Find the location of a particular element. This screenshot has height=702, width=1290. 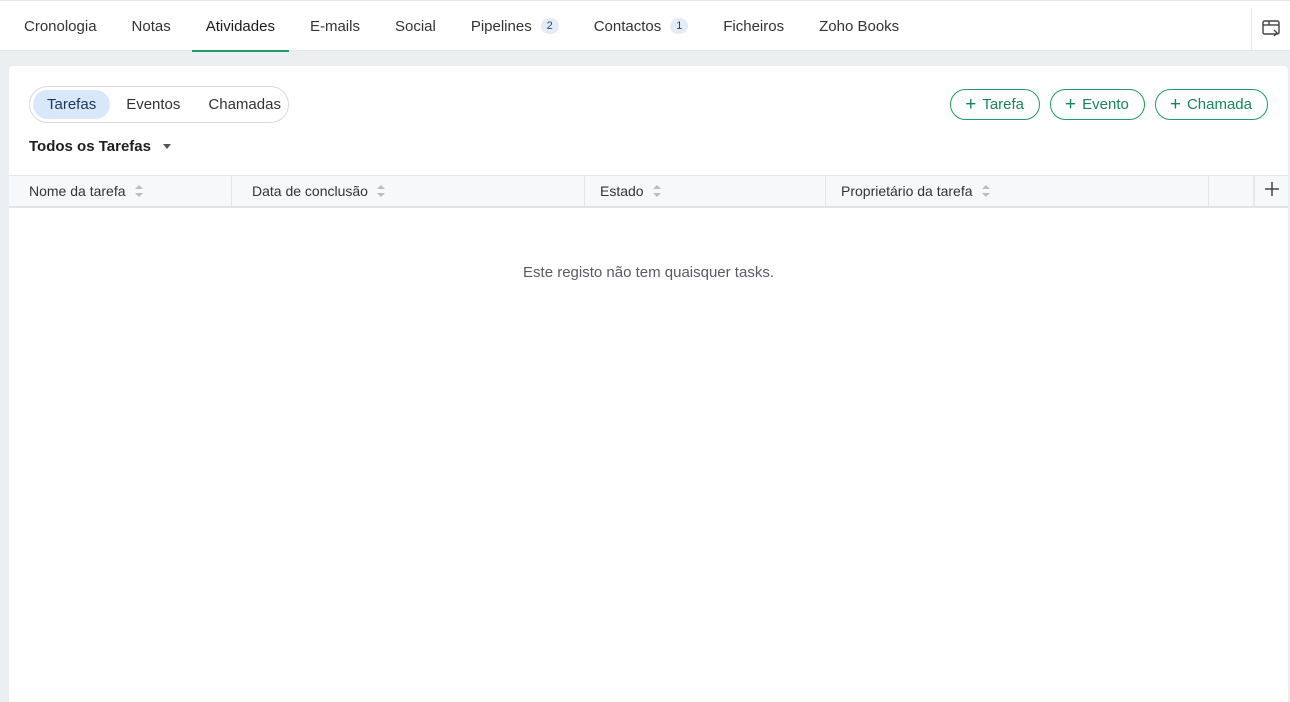

column-header-estado: Estado is located at coordinates (705, 191).